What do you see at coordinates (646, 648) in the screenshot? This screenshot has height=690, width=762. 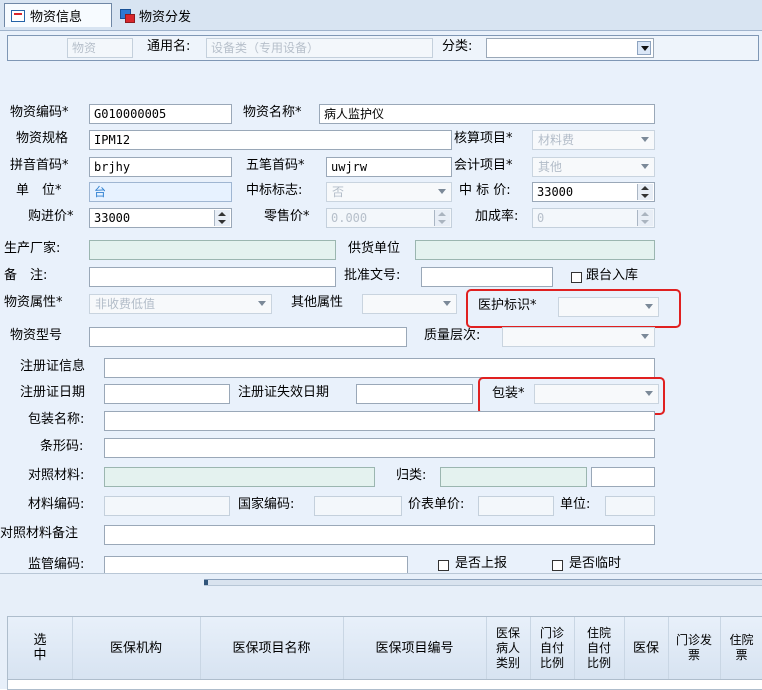 I see `grid-header-insurance: 医保` at bounding box center [646, 648].